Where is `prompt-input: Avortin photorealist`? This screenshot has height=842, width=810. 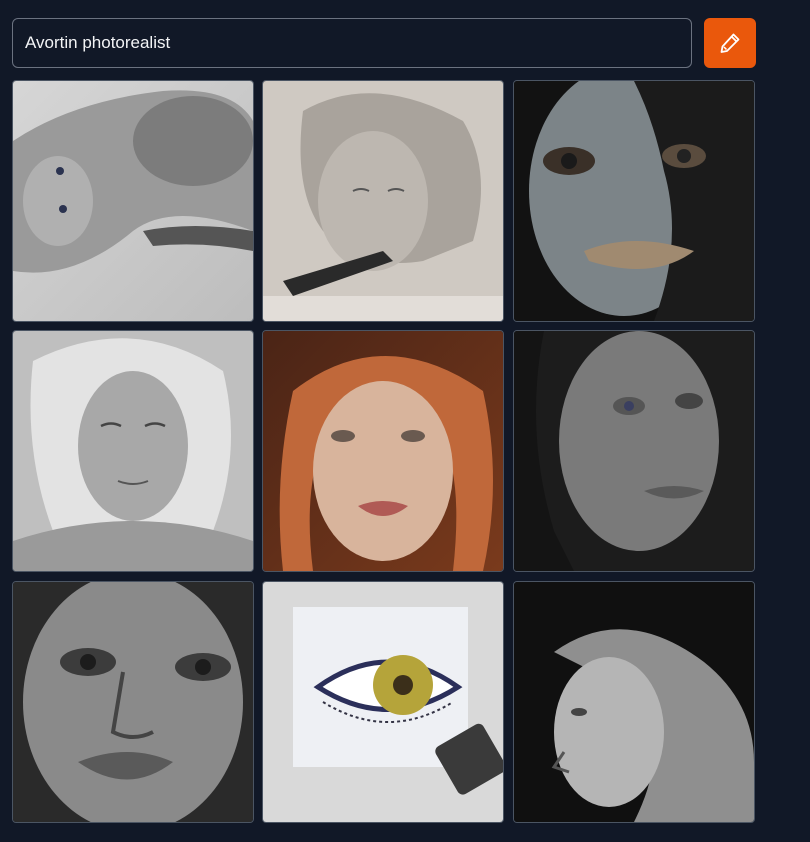
prompt-input: Avortin photorealist is located at coordinates (352, 43).